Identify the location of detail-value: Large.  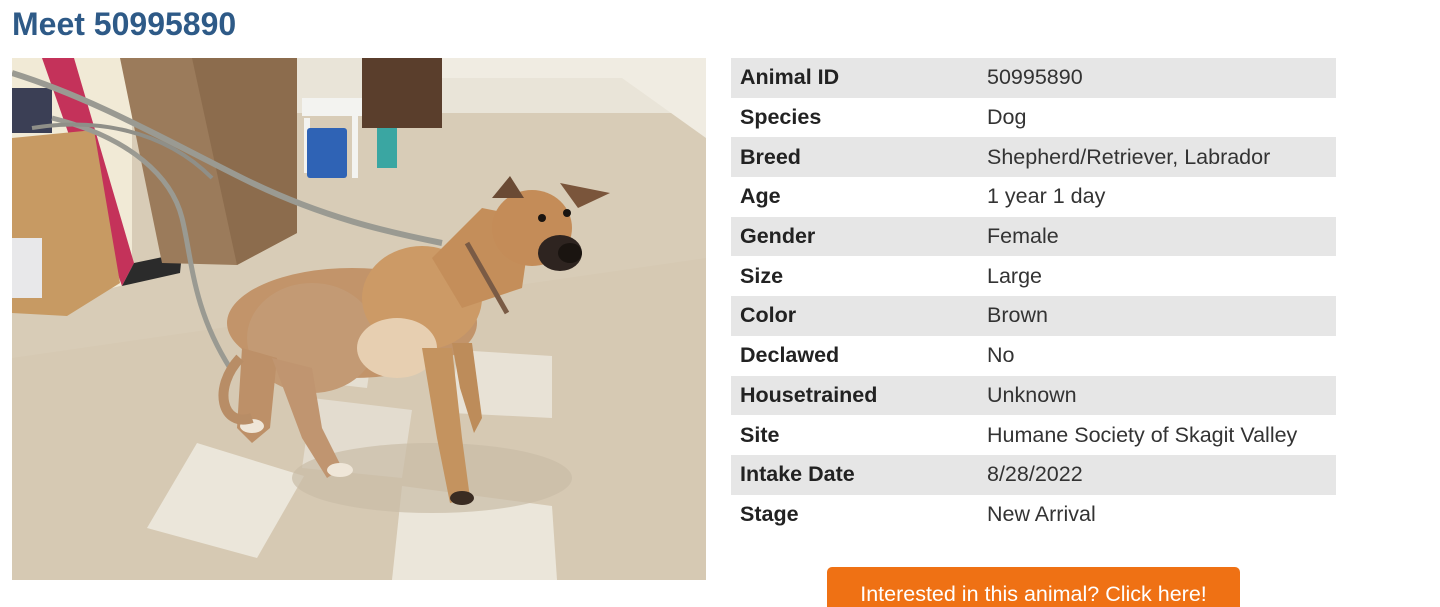
(1014, 275).